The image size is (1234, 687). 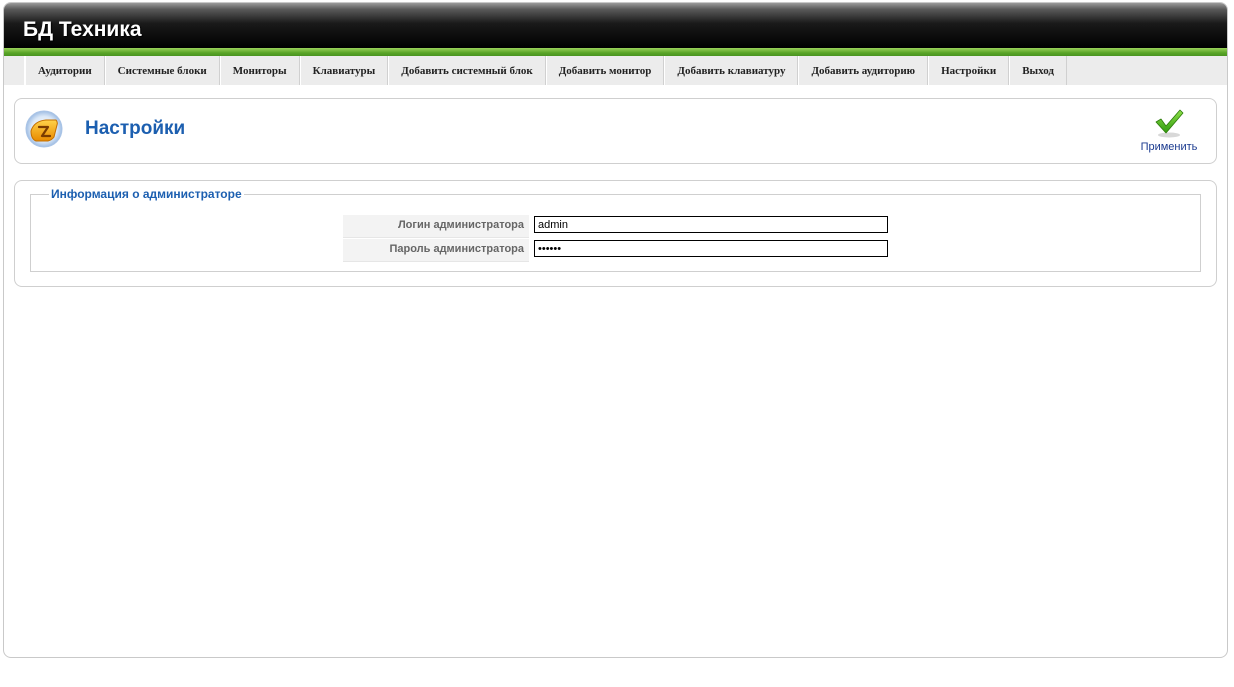 I want to click on checkmark-icon, so click(x=1169, y=123).